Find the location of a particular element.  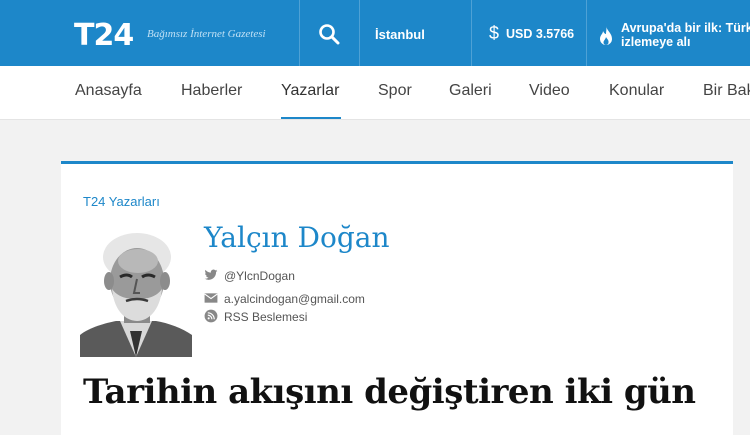

nav-item-yazarlar: Yazarlar is located at coordinates (310, 91).